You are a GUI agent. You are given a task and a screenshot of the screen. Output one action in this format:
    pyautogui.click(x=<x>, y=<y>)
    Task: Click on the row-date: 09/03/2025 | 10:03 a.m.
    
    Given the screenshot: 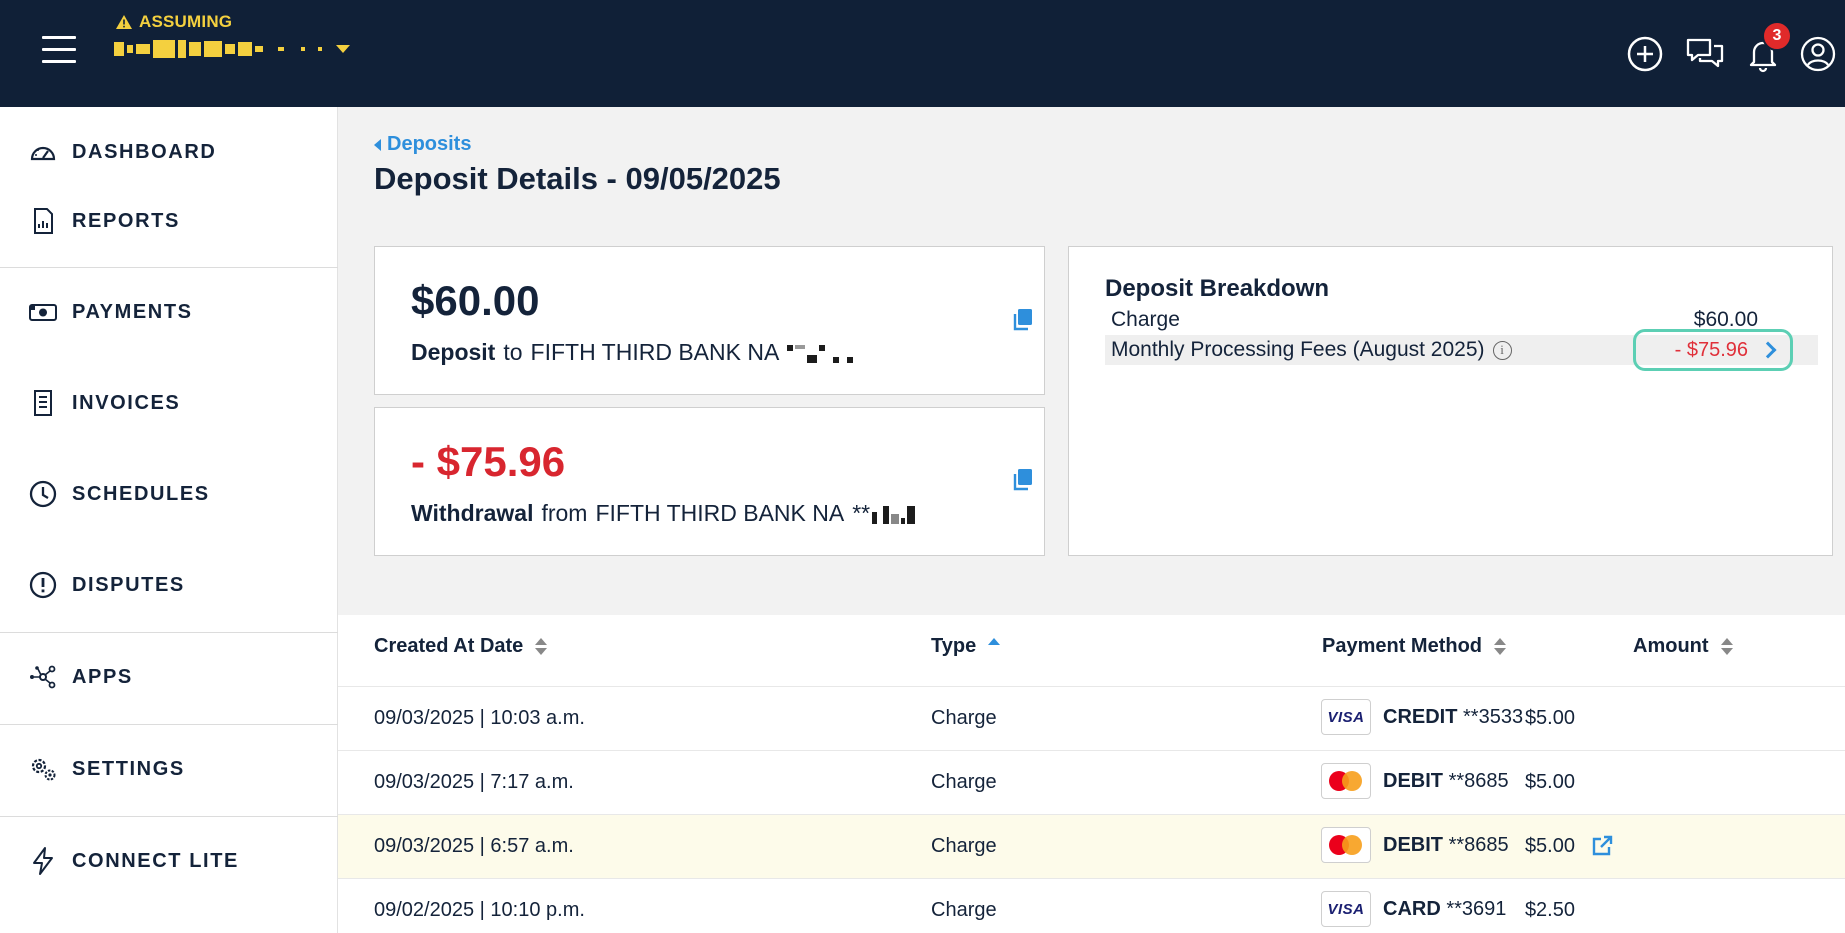 What is the action you would take?
    pyautogui.click(x=479, y=718)
    